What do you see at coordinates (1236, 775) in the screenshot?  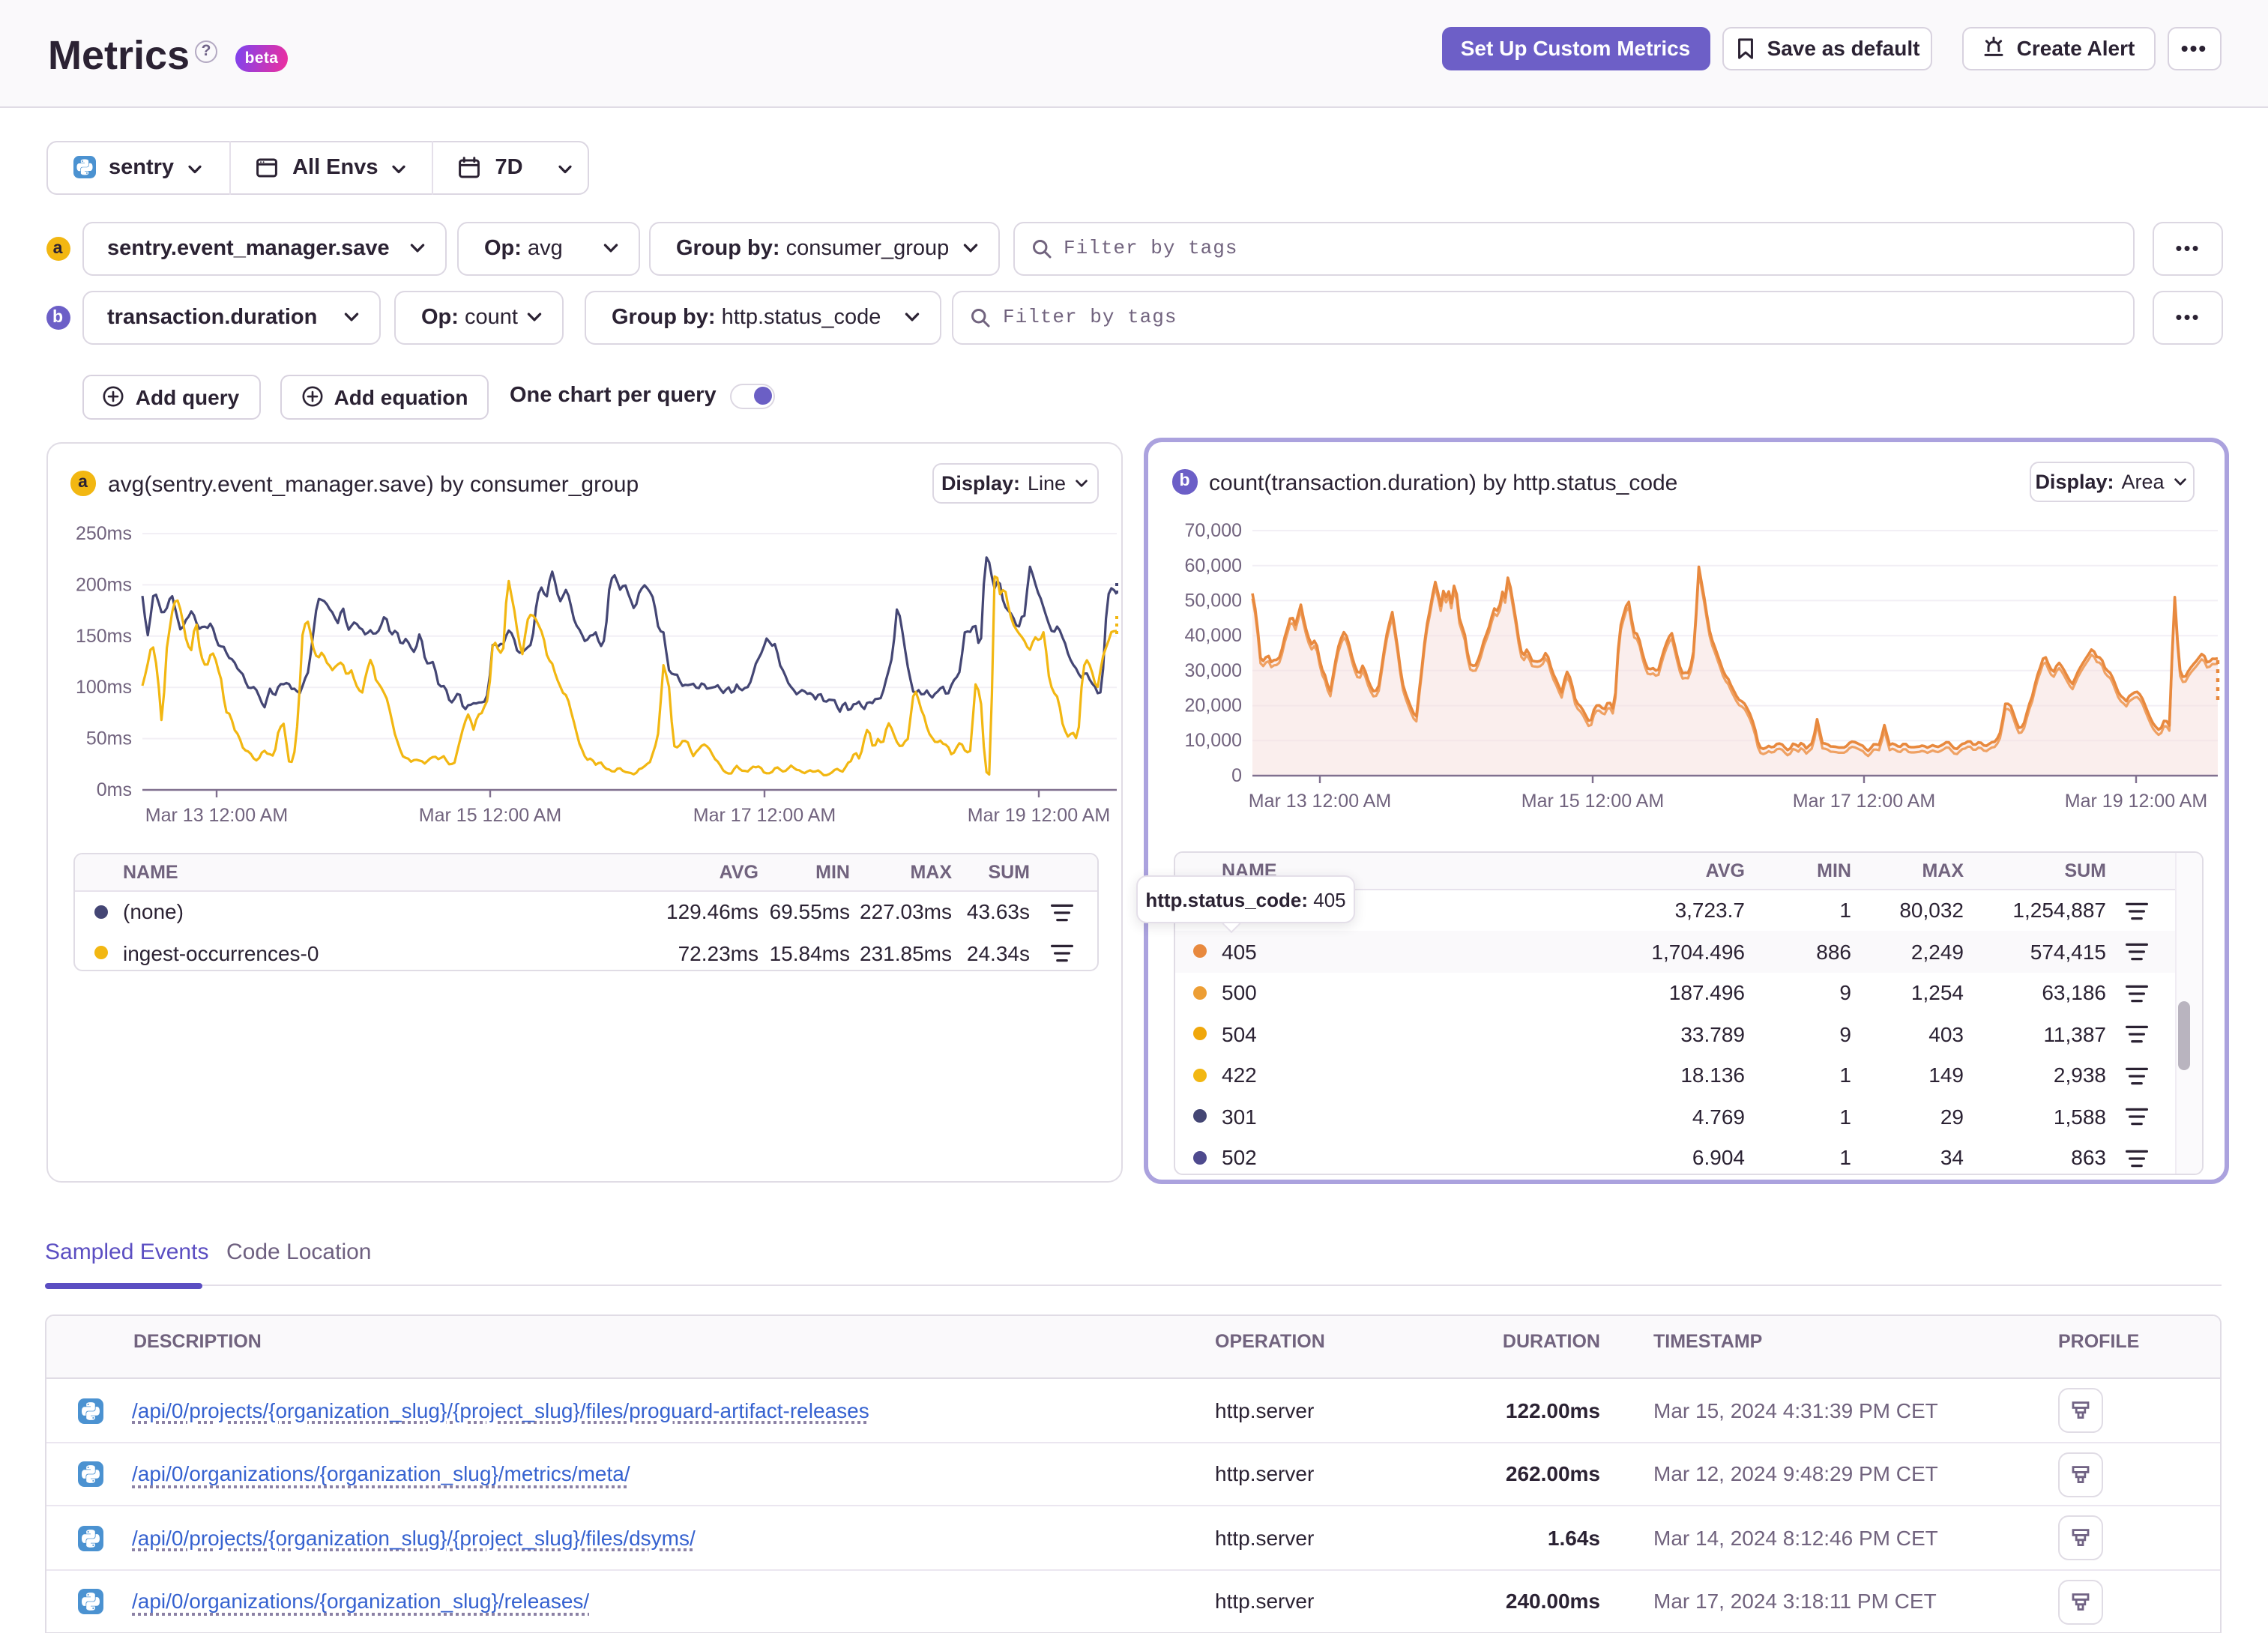 I see `svg-text: 0` at bounding box center [1236, 775].